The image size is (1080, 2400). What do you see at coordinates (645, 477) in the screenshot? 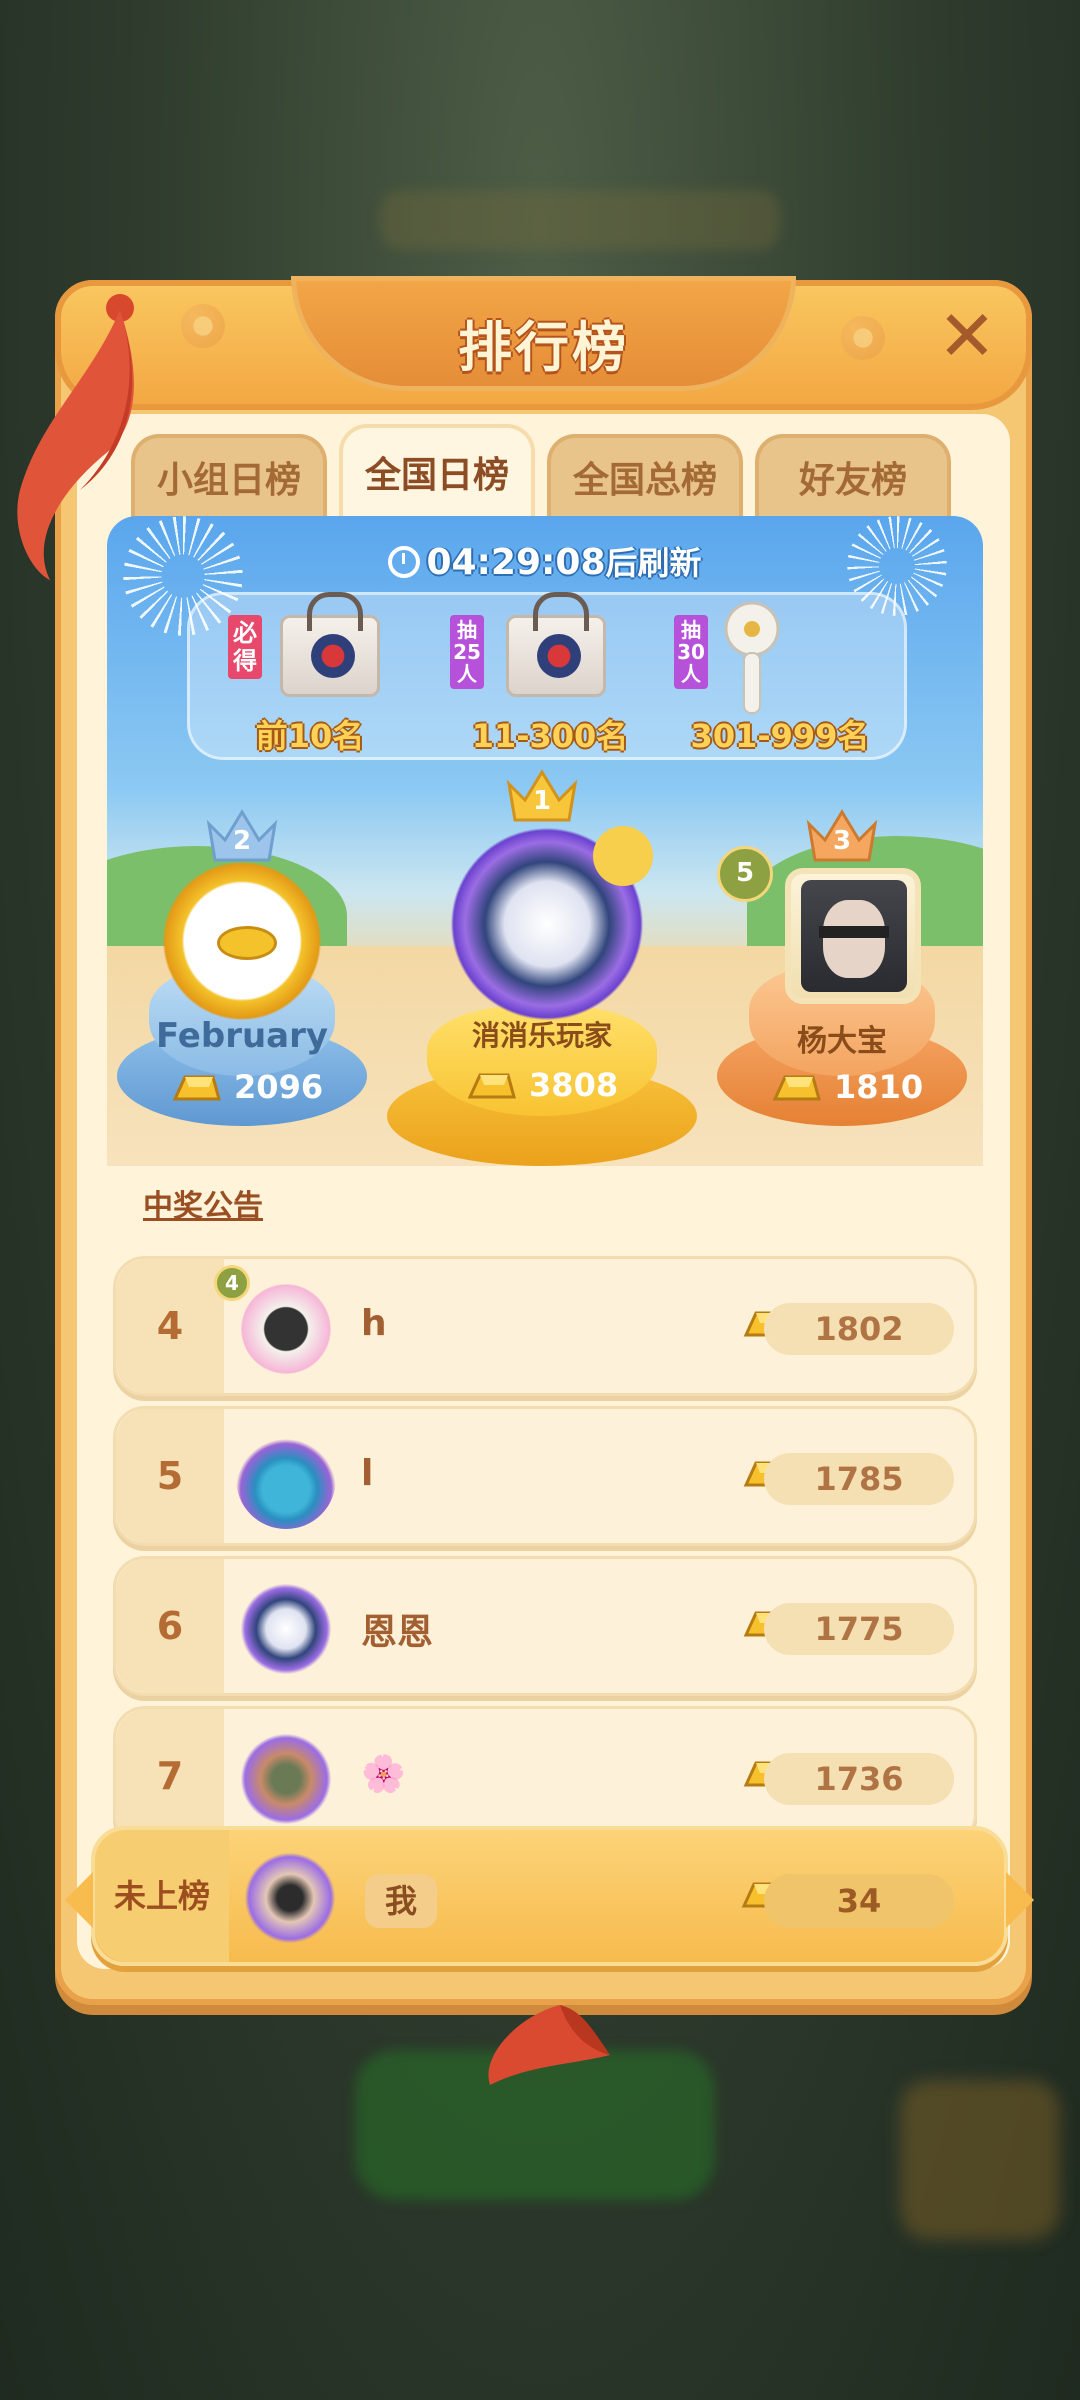
I see `tab-national-total: 全国总榜` at bounding box center [645, 477].